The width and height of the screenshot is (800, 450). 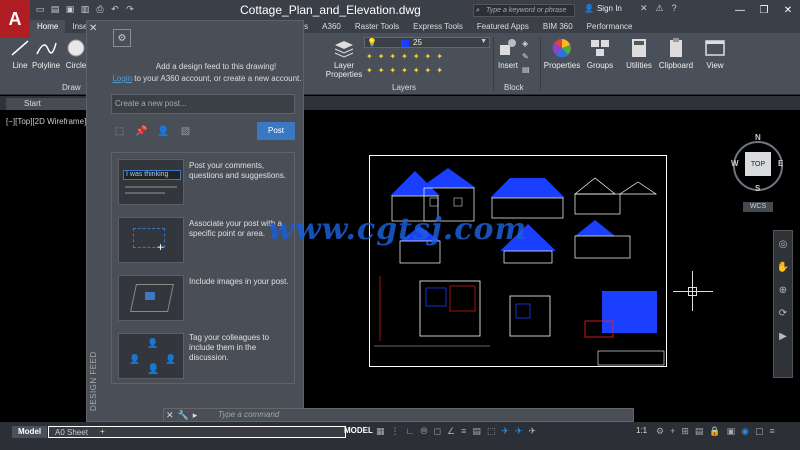 What do you see at coordinates (758, 137) in the screenshot?
I see `compass-north: N` at bounding box center [758, 137].